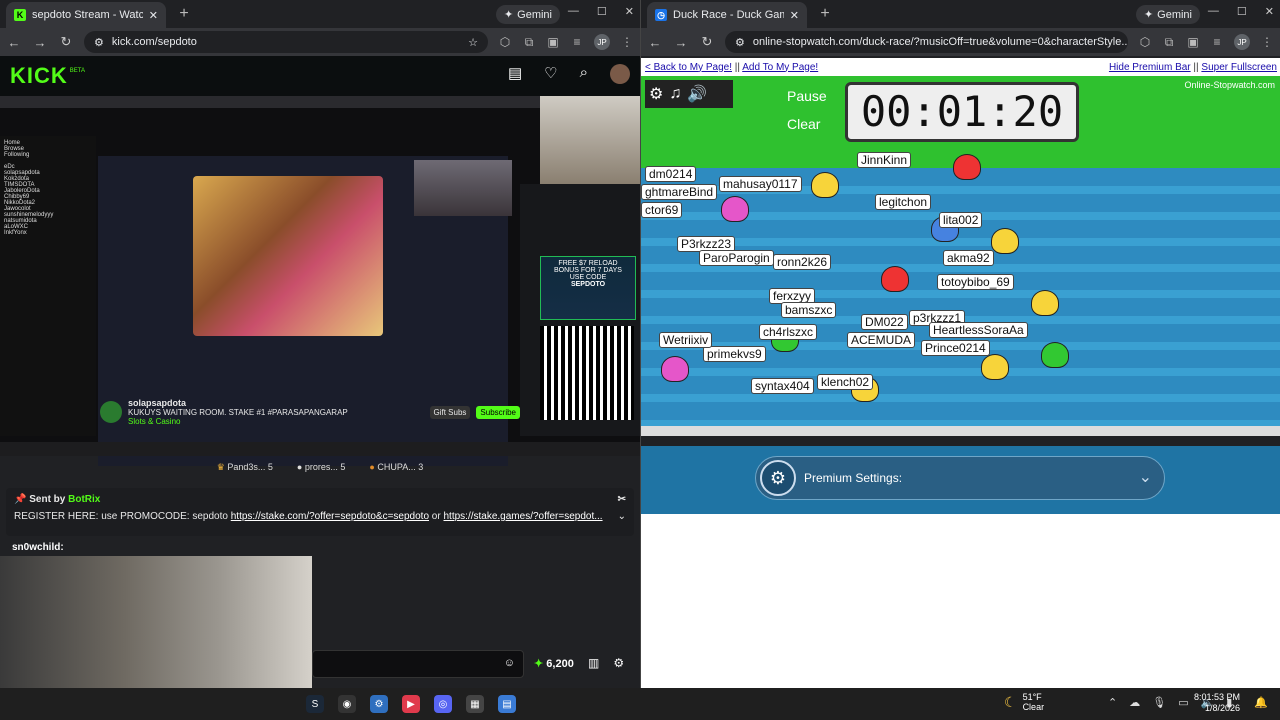  I want to click on channel-points: ✦ 6,200, so click(554, 663).